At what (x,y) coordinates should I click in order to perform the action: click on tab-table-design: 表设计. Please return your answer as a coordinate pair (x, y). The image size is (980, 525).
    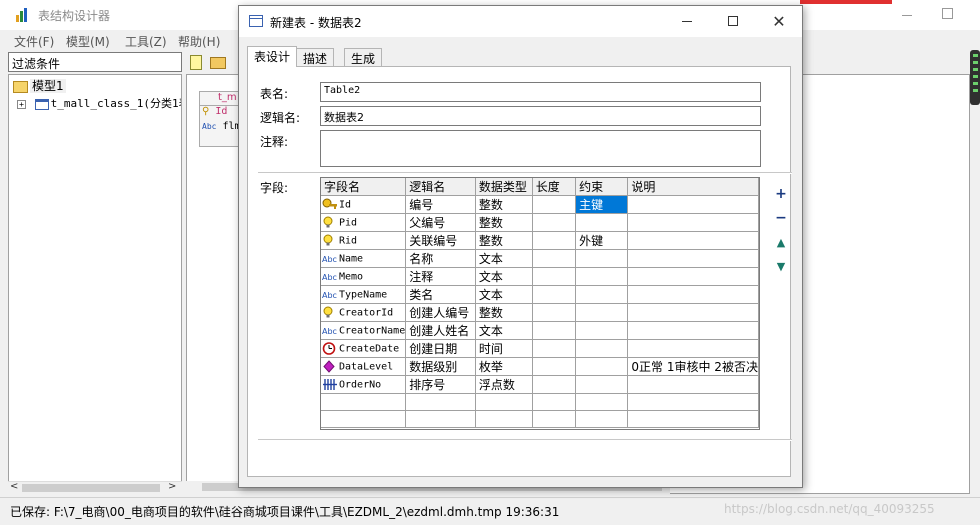
    Looking at the image, I should click on (272, 56).